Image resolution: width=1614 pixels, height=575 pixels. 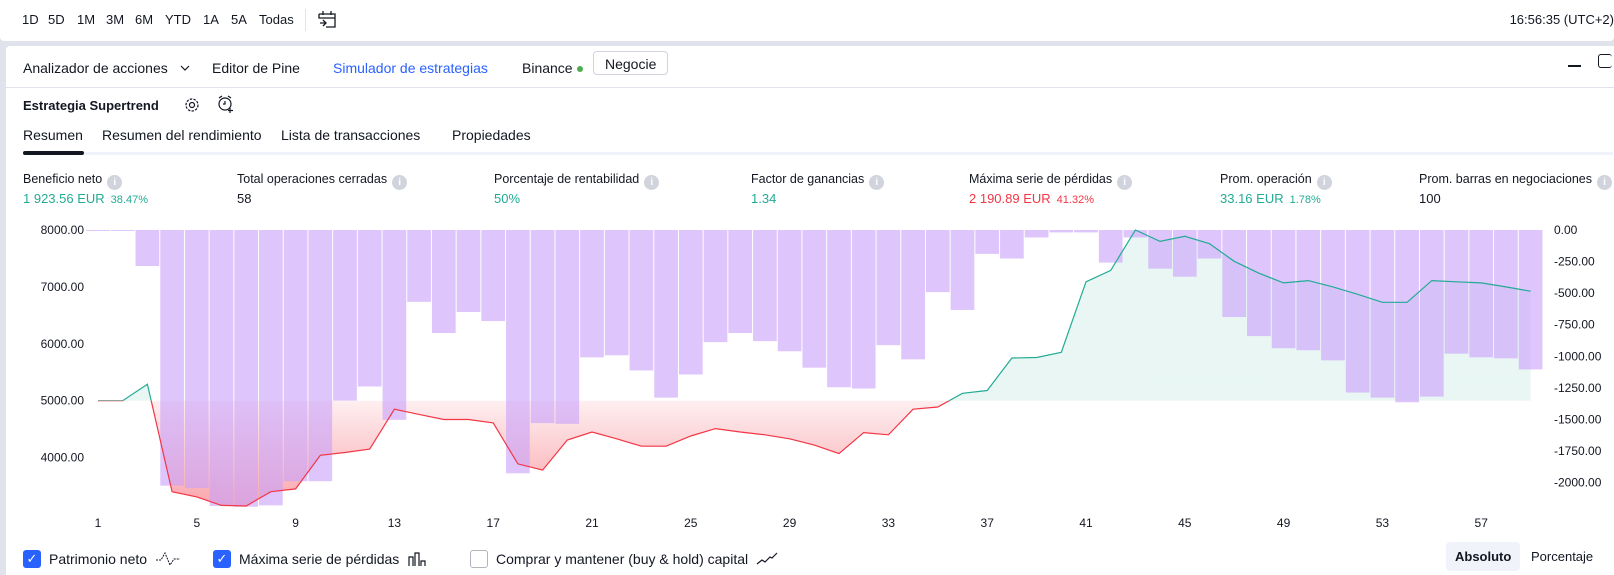 What do you see at coordinates (691, 523) in the screenshot?
I see `x-axis-tick: 25` at bounding box center [691, 523].